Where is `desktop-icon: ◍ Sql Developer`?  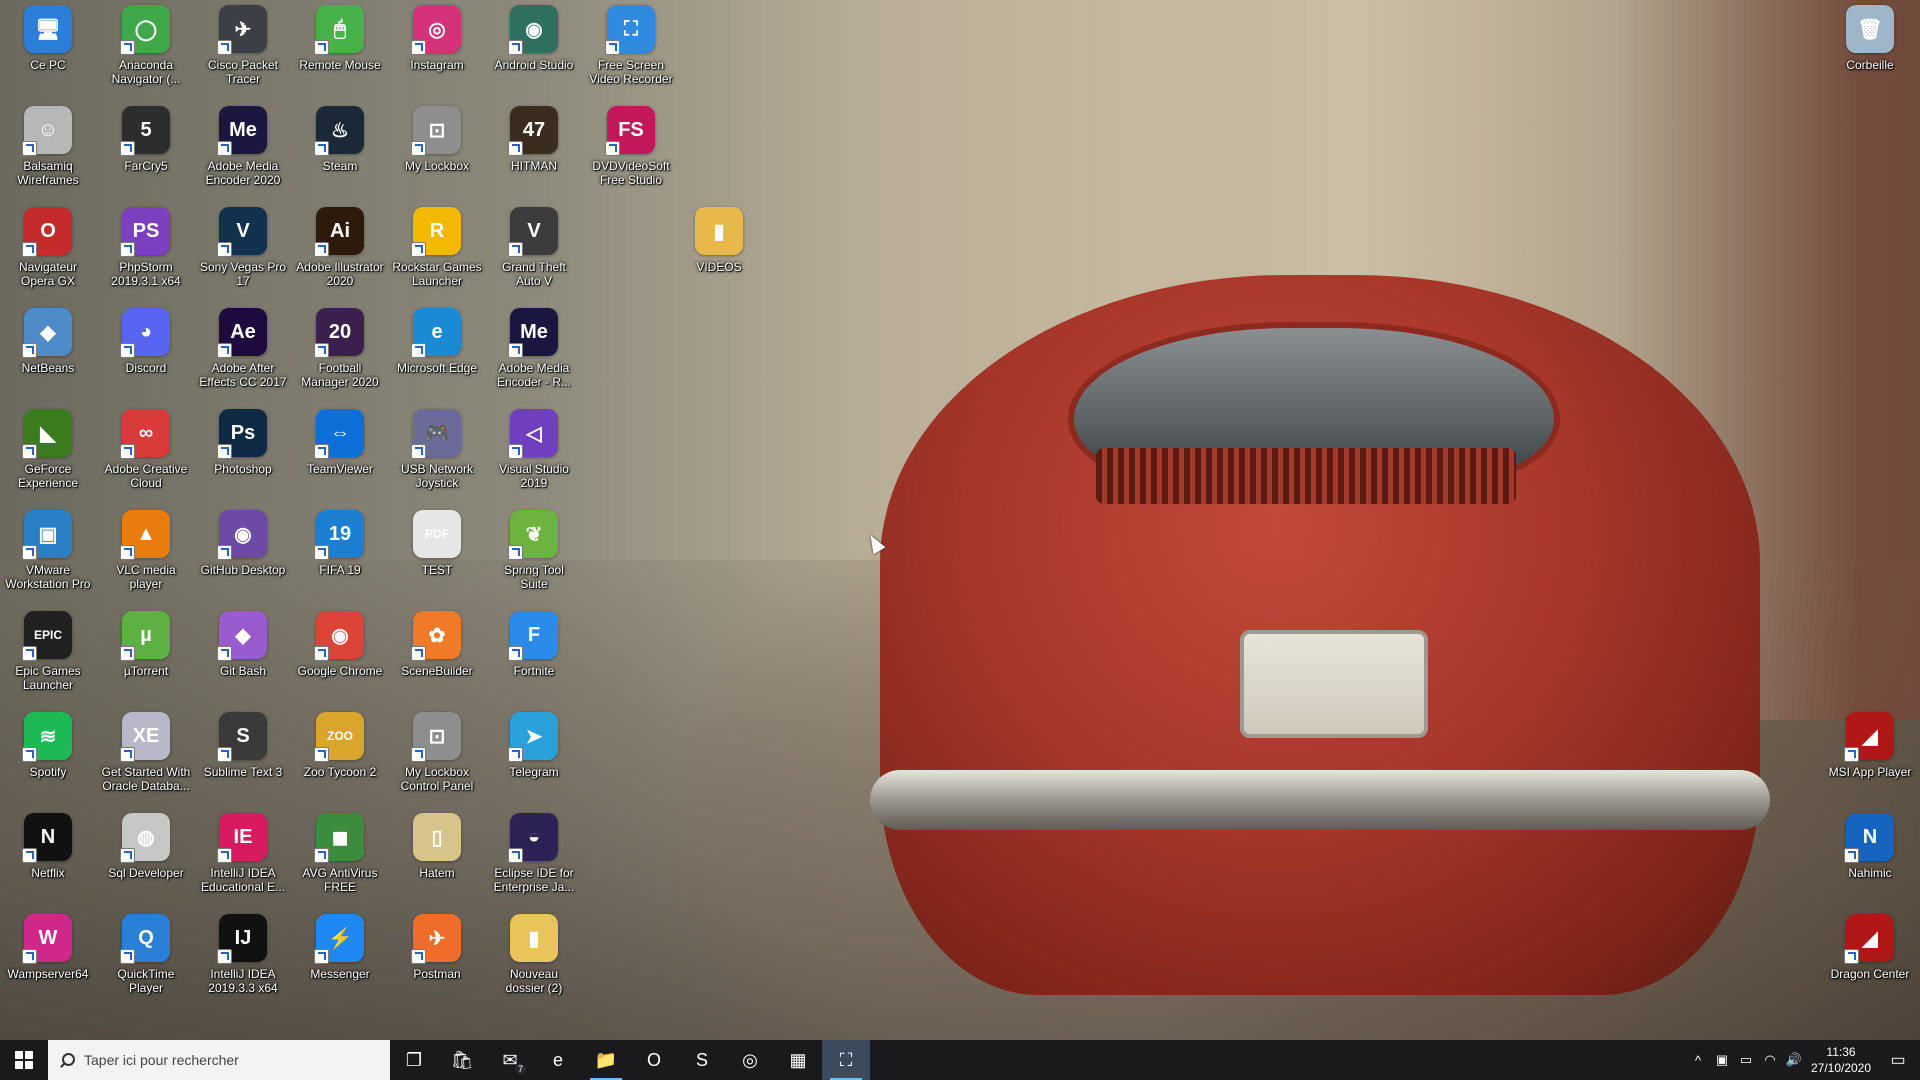
desktop-icon: ◍ Sql Developer is located at coordinates (146, 846).